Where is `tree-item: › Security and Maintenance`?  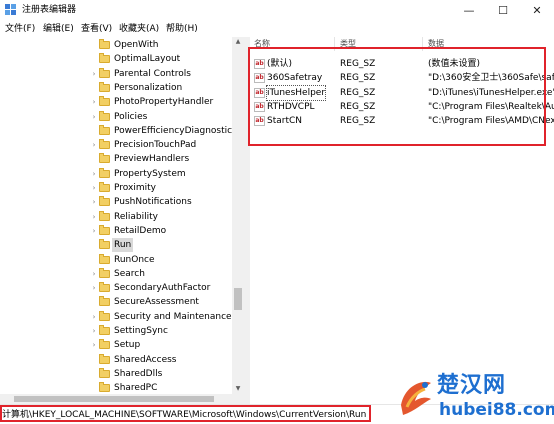
tree-item: › Security and Maintenance is located at coordinates (116, 317).